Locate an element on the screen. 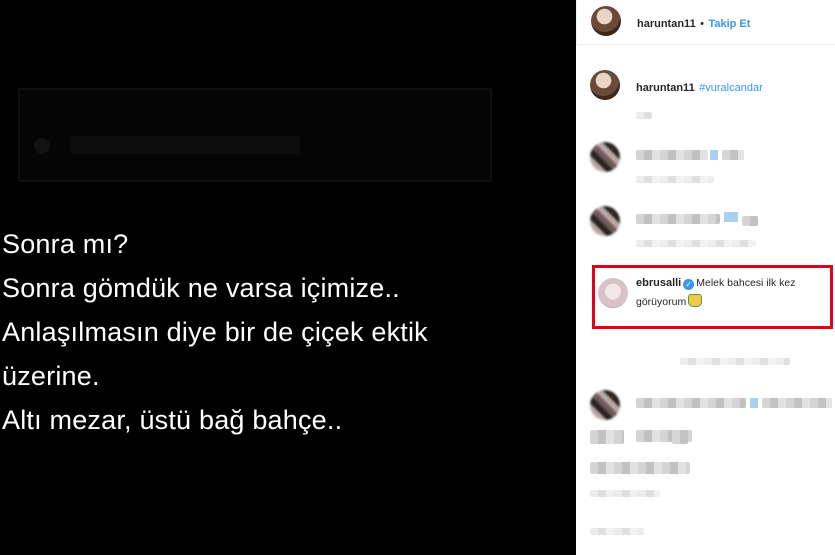 The image size is (835, 555). comment-highlight-box is located at coordinates (712, 297).